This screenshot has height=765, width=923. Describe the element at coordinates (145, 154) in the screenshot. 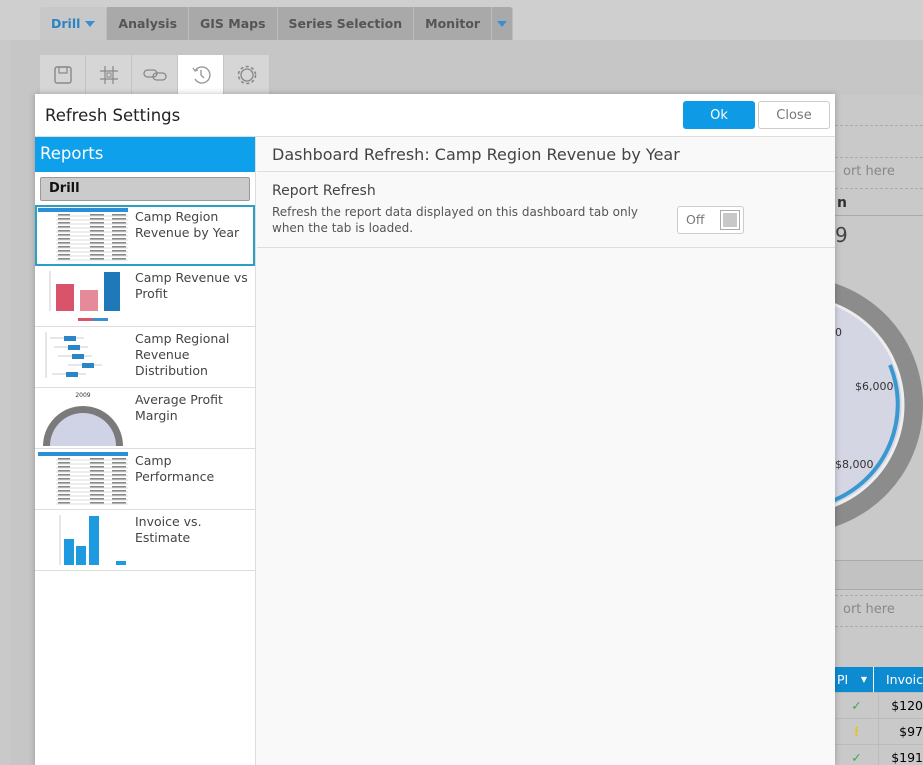

I see `reports-header: Reports` at that location.